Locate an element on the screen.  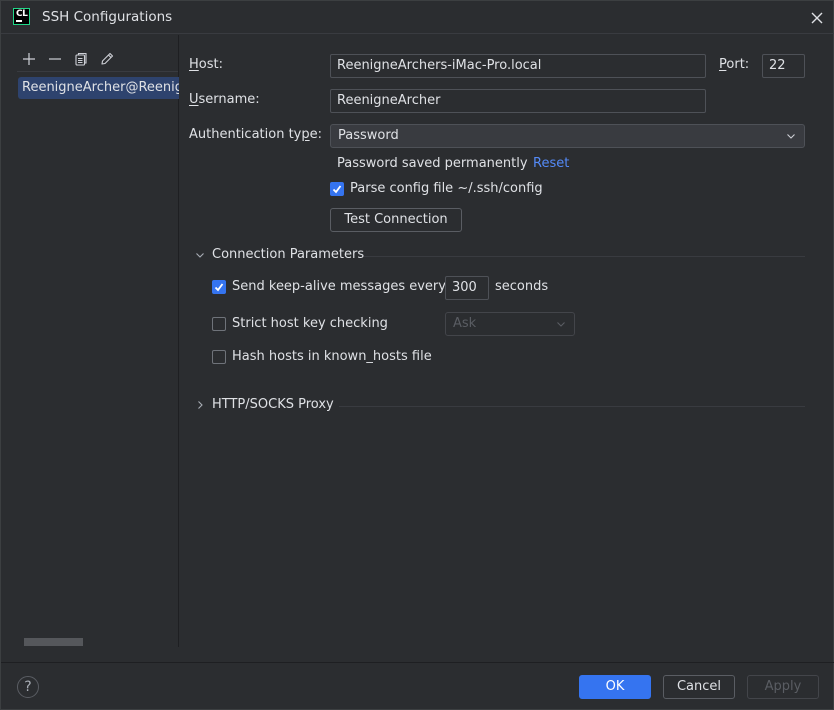
footer-divider is located at coordinates (417, 662).